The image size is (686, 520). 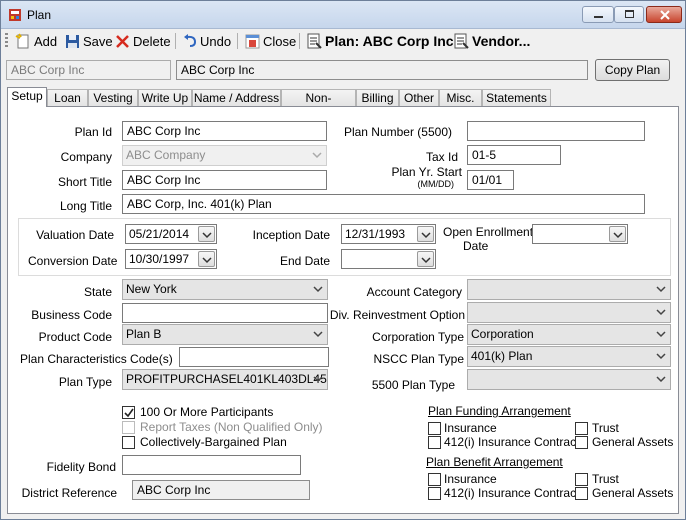 What do you see at coordinates (122, 41) in the screenshot?
I see `delete-icon` at bounding box center [122, 41].